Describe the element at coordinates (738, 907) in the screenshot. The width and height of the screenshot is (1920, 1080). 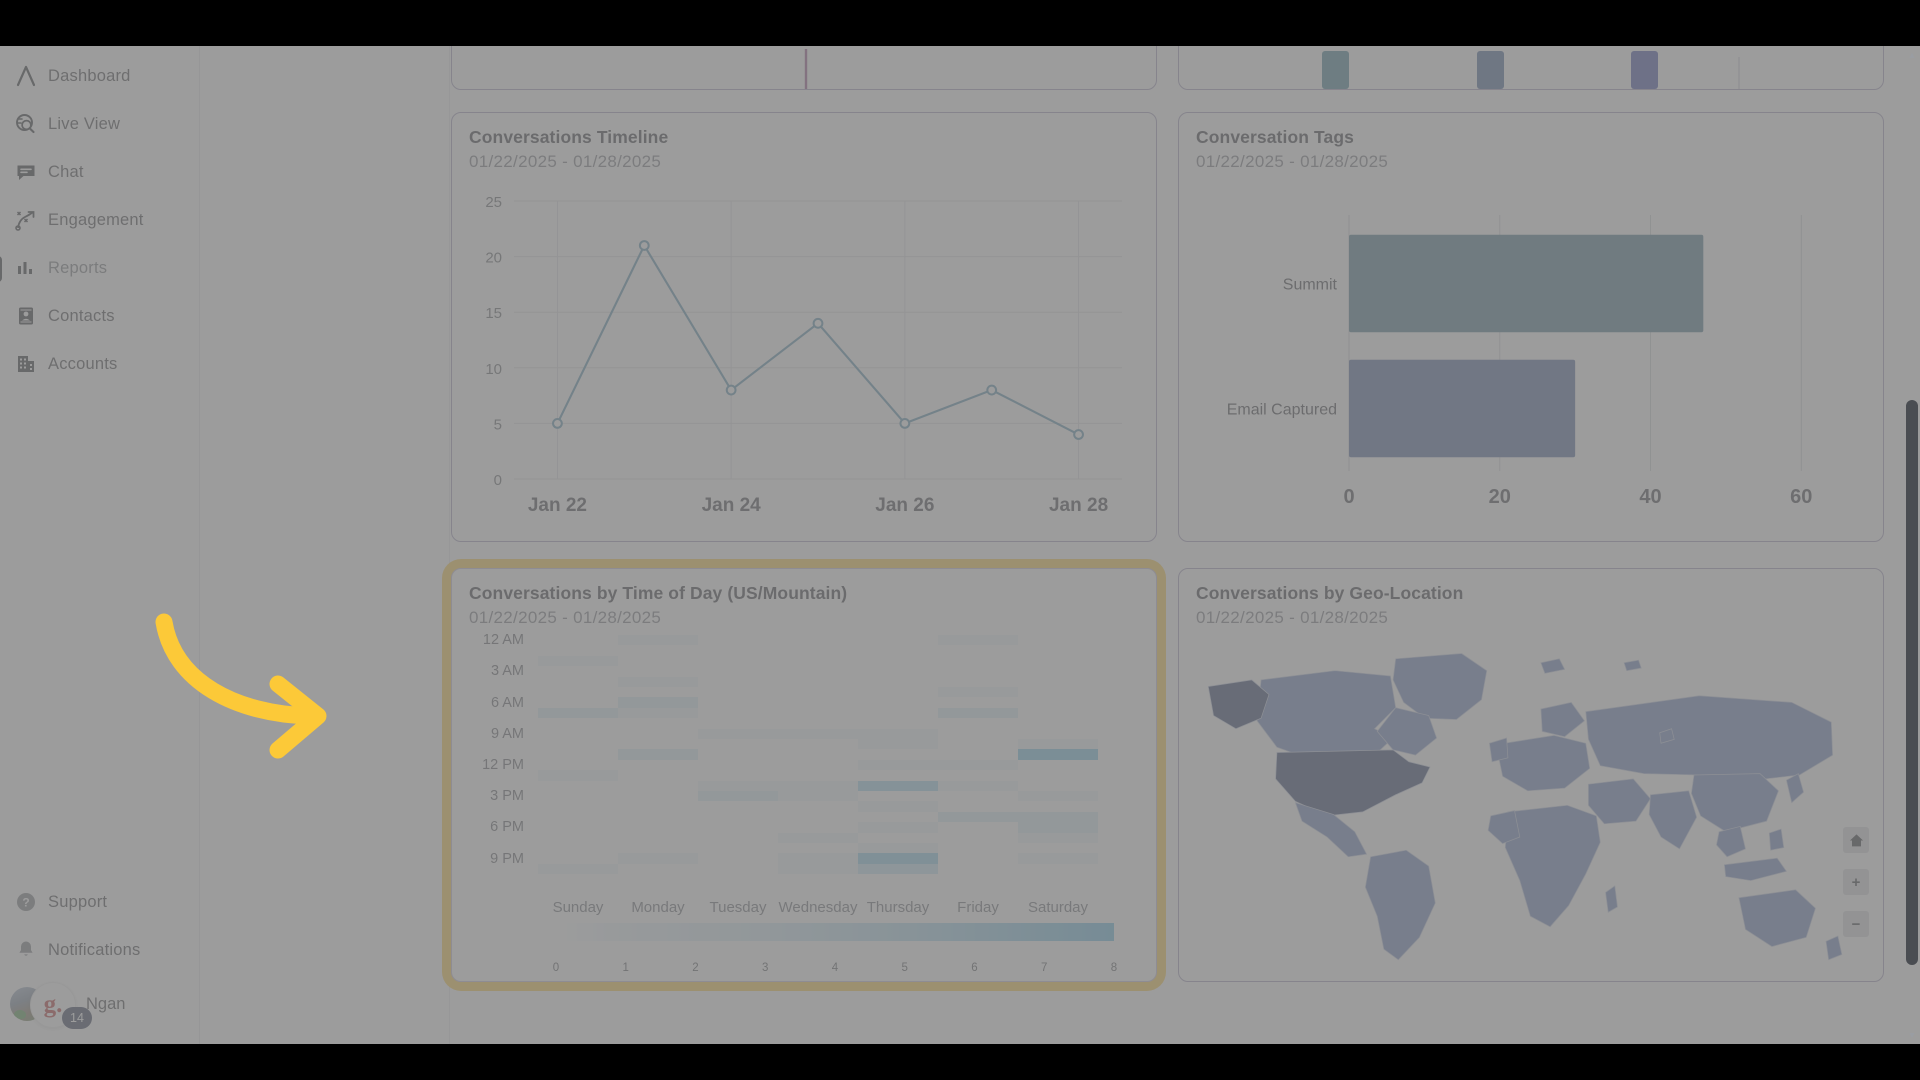
I see `heatmap-column-label: Tuesday` at that location.